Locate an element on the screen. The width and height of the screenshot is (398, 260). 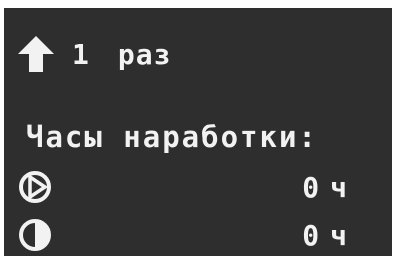
pump-1-row: 0 ч is located at coordinates (183, 187).